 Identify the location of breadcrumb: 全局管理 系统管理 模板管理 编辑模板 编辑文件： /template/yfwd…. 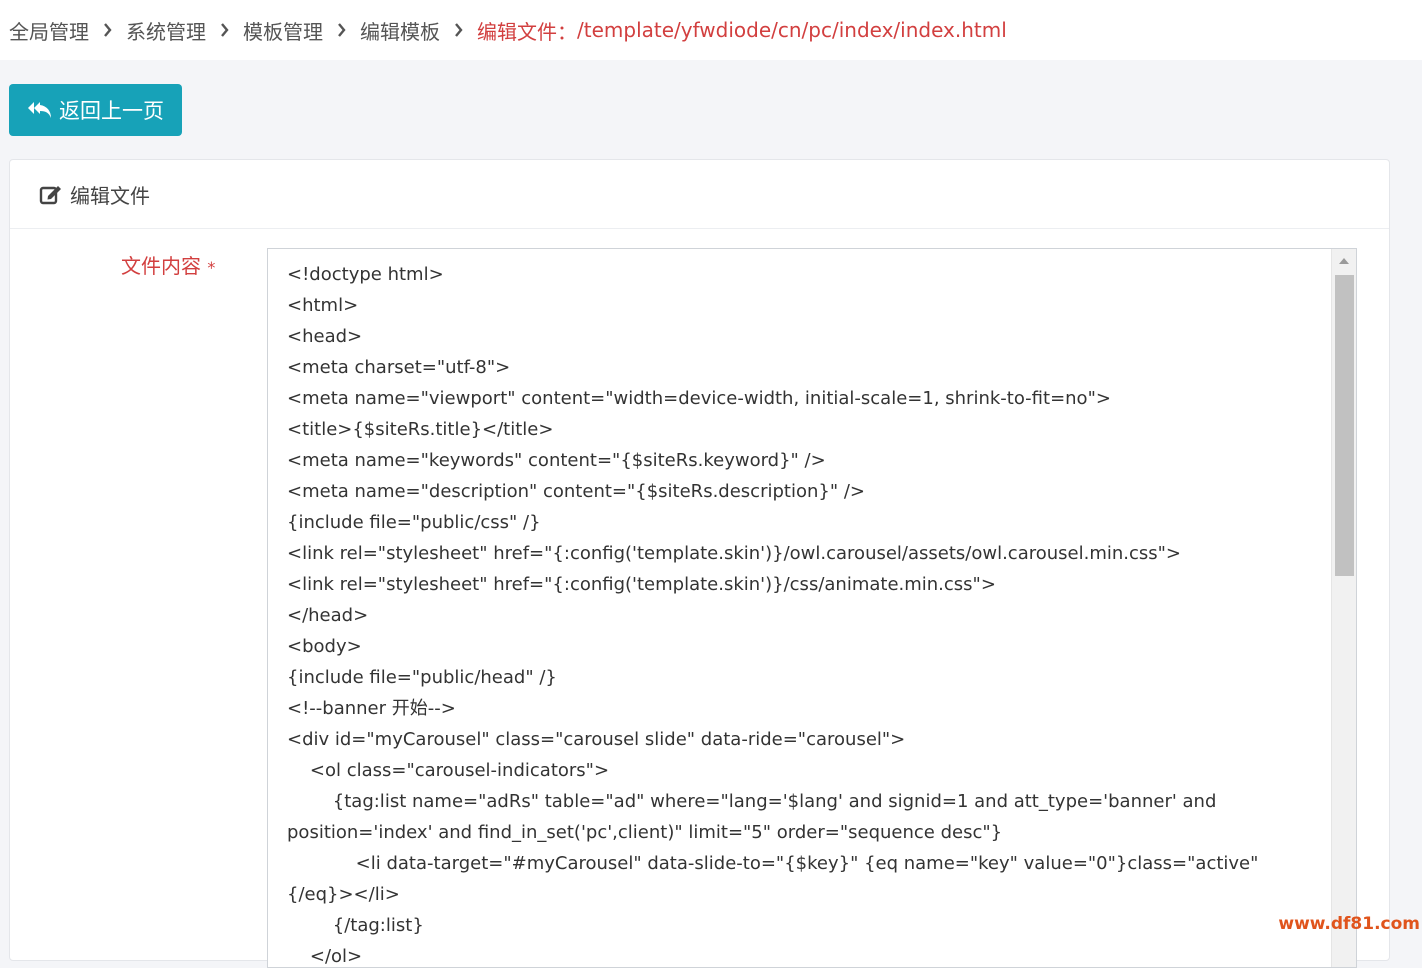
(503, 30).